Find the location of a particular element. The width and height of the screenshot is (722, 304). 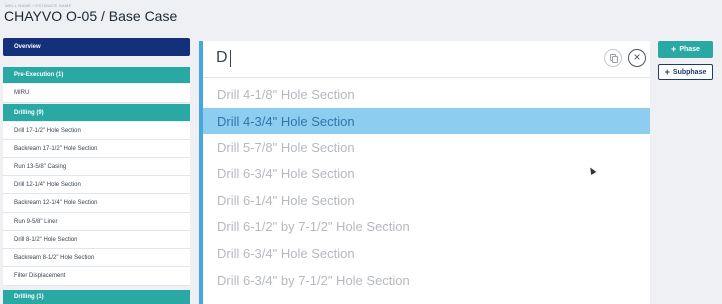

option-item: Drill 5-7/8" Hole Section is located at coordinates (426, 147).